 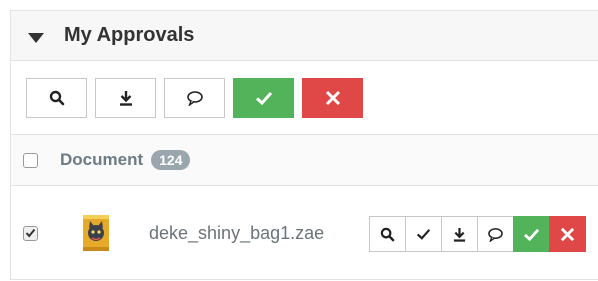 What do you see at coordinates (30, 160) in the screenshot?
I see `select-all-checkbox` at bounding box center [30, 160].